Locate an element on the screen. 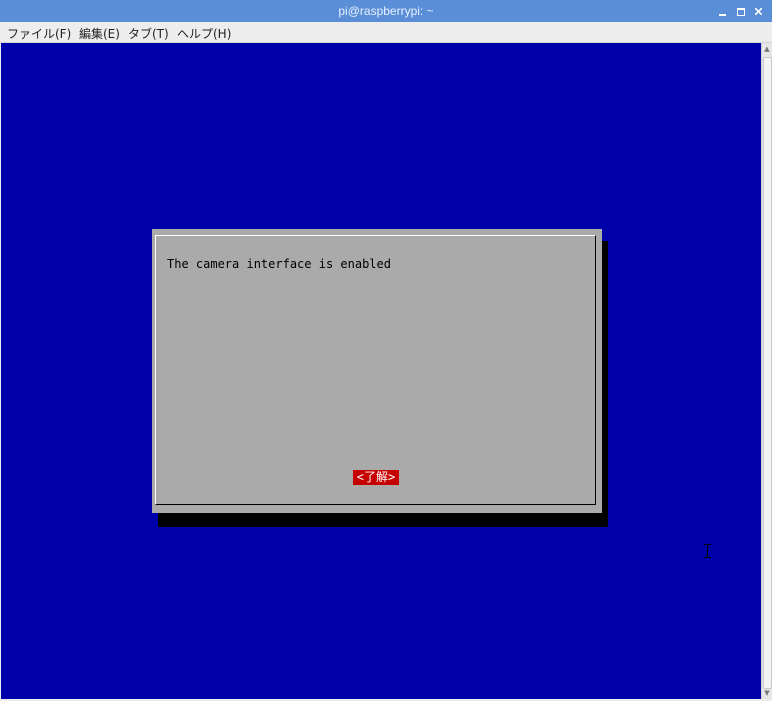 This screenshot has height=701, width=772. scroll-thumb is located at coordinates (767, 373).